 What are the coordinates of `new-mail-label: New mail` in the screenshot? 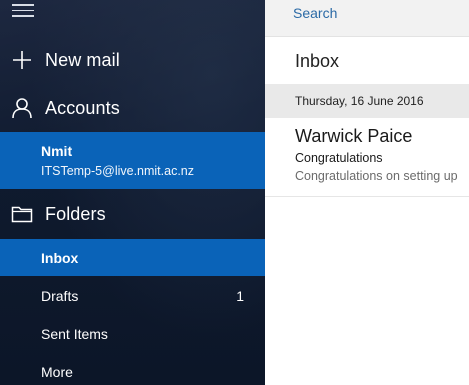 It's located at (82, 59).